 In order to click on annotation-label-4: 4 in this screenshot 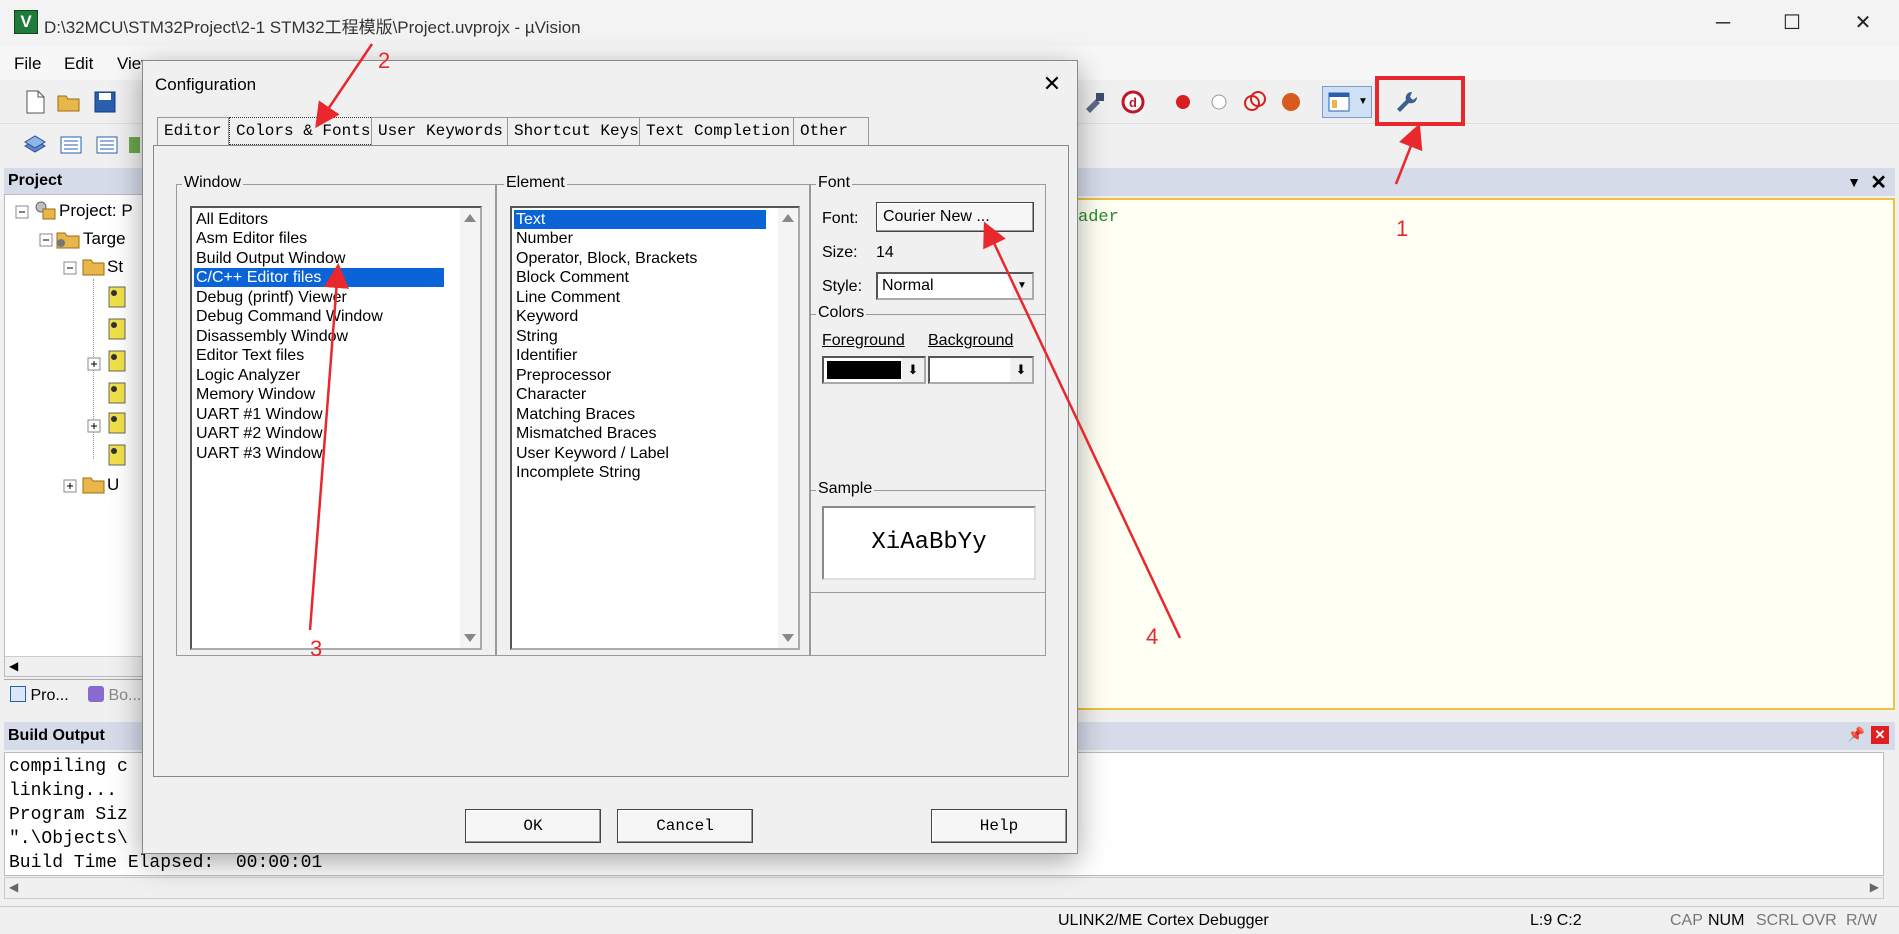, I will do `click(1152, 636)`.